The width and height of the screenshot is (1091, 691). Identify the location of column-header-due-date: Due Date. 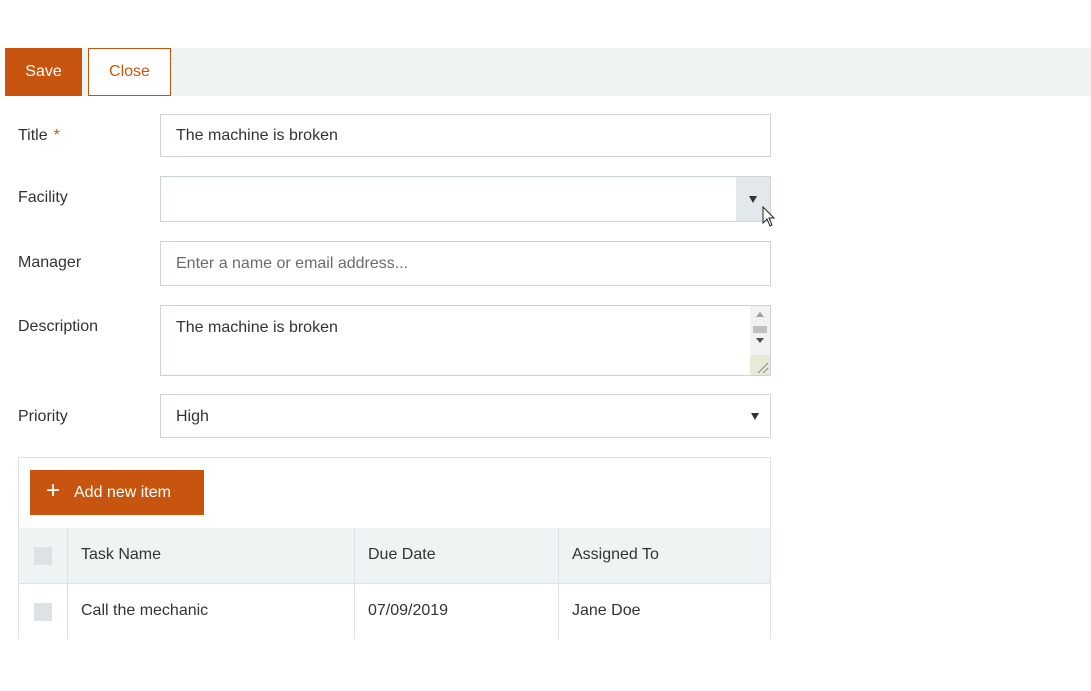
(456, 555).